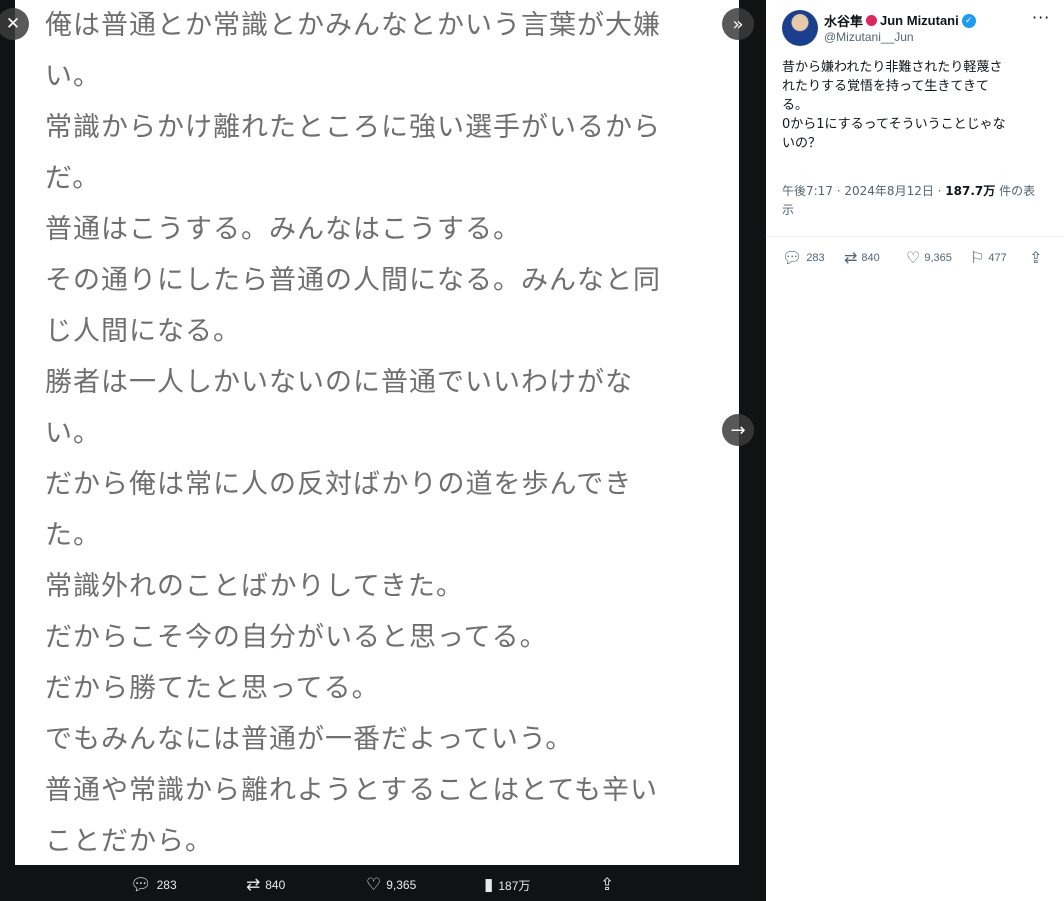  What do you see at coordinates (892, 67) in the screenshot?
I see `tweet-text-line: 昔から嫌われたり非難されたり軽蔑さ` at bounding box center [892, 67].